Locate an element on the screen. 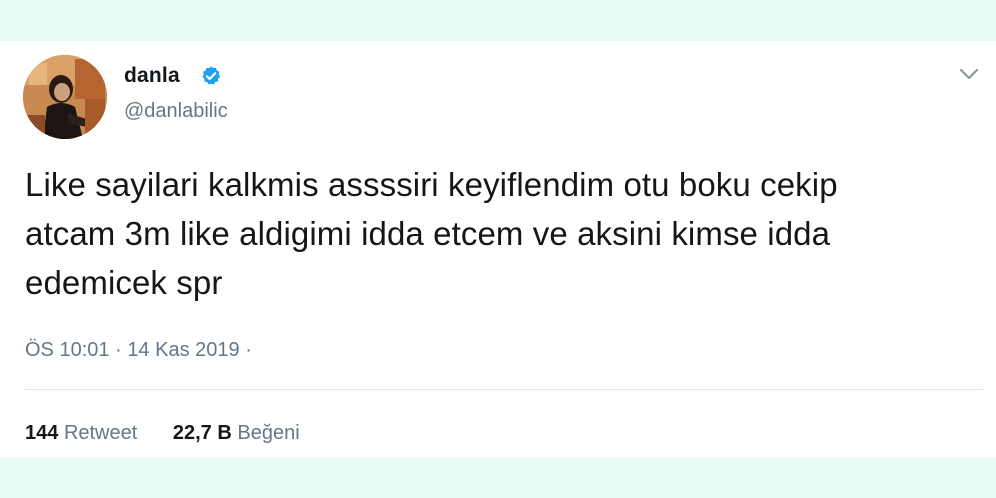 Image resolution: width=996 pixels, height=498 pixels. retweet-label: Retweet is located at coordinates (100, 433).